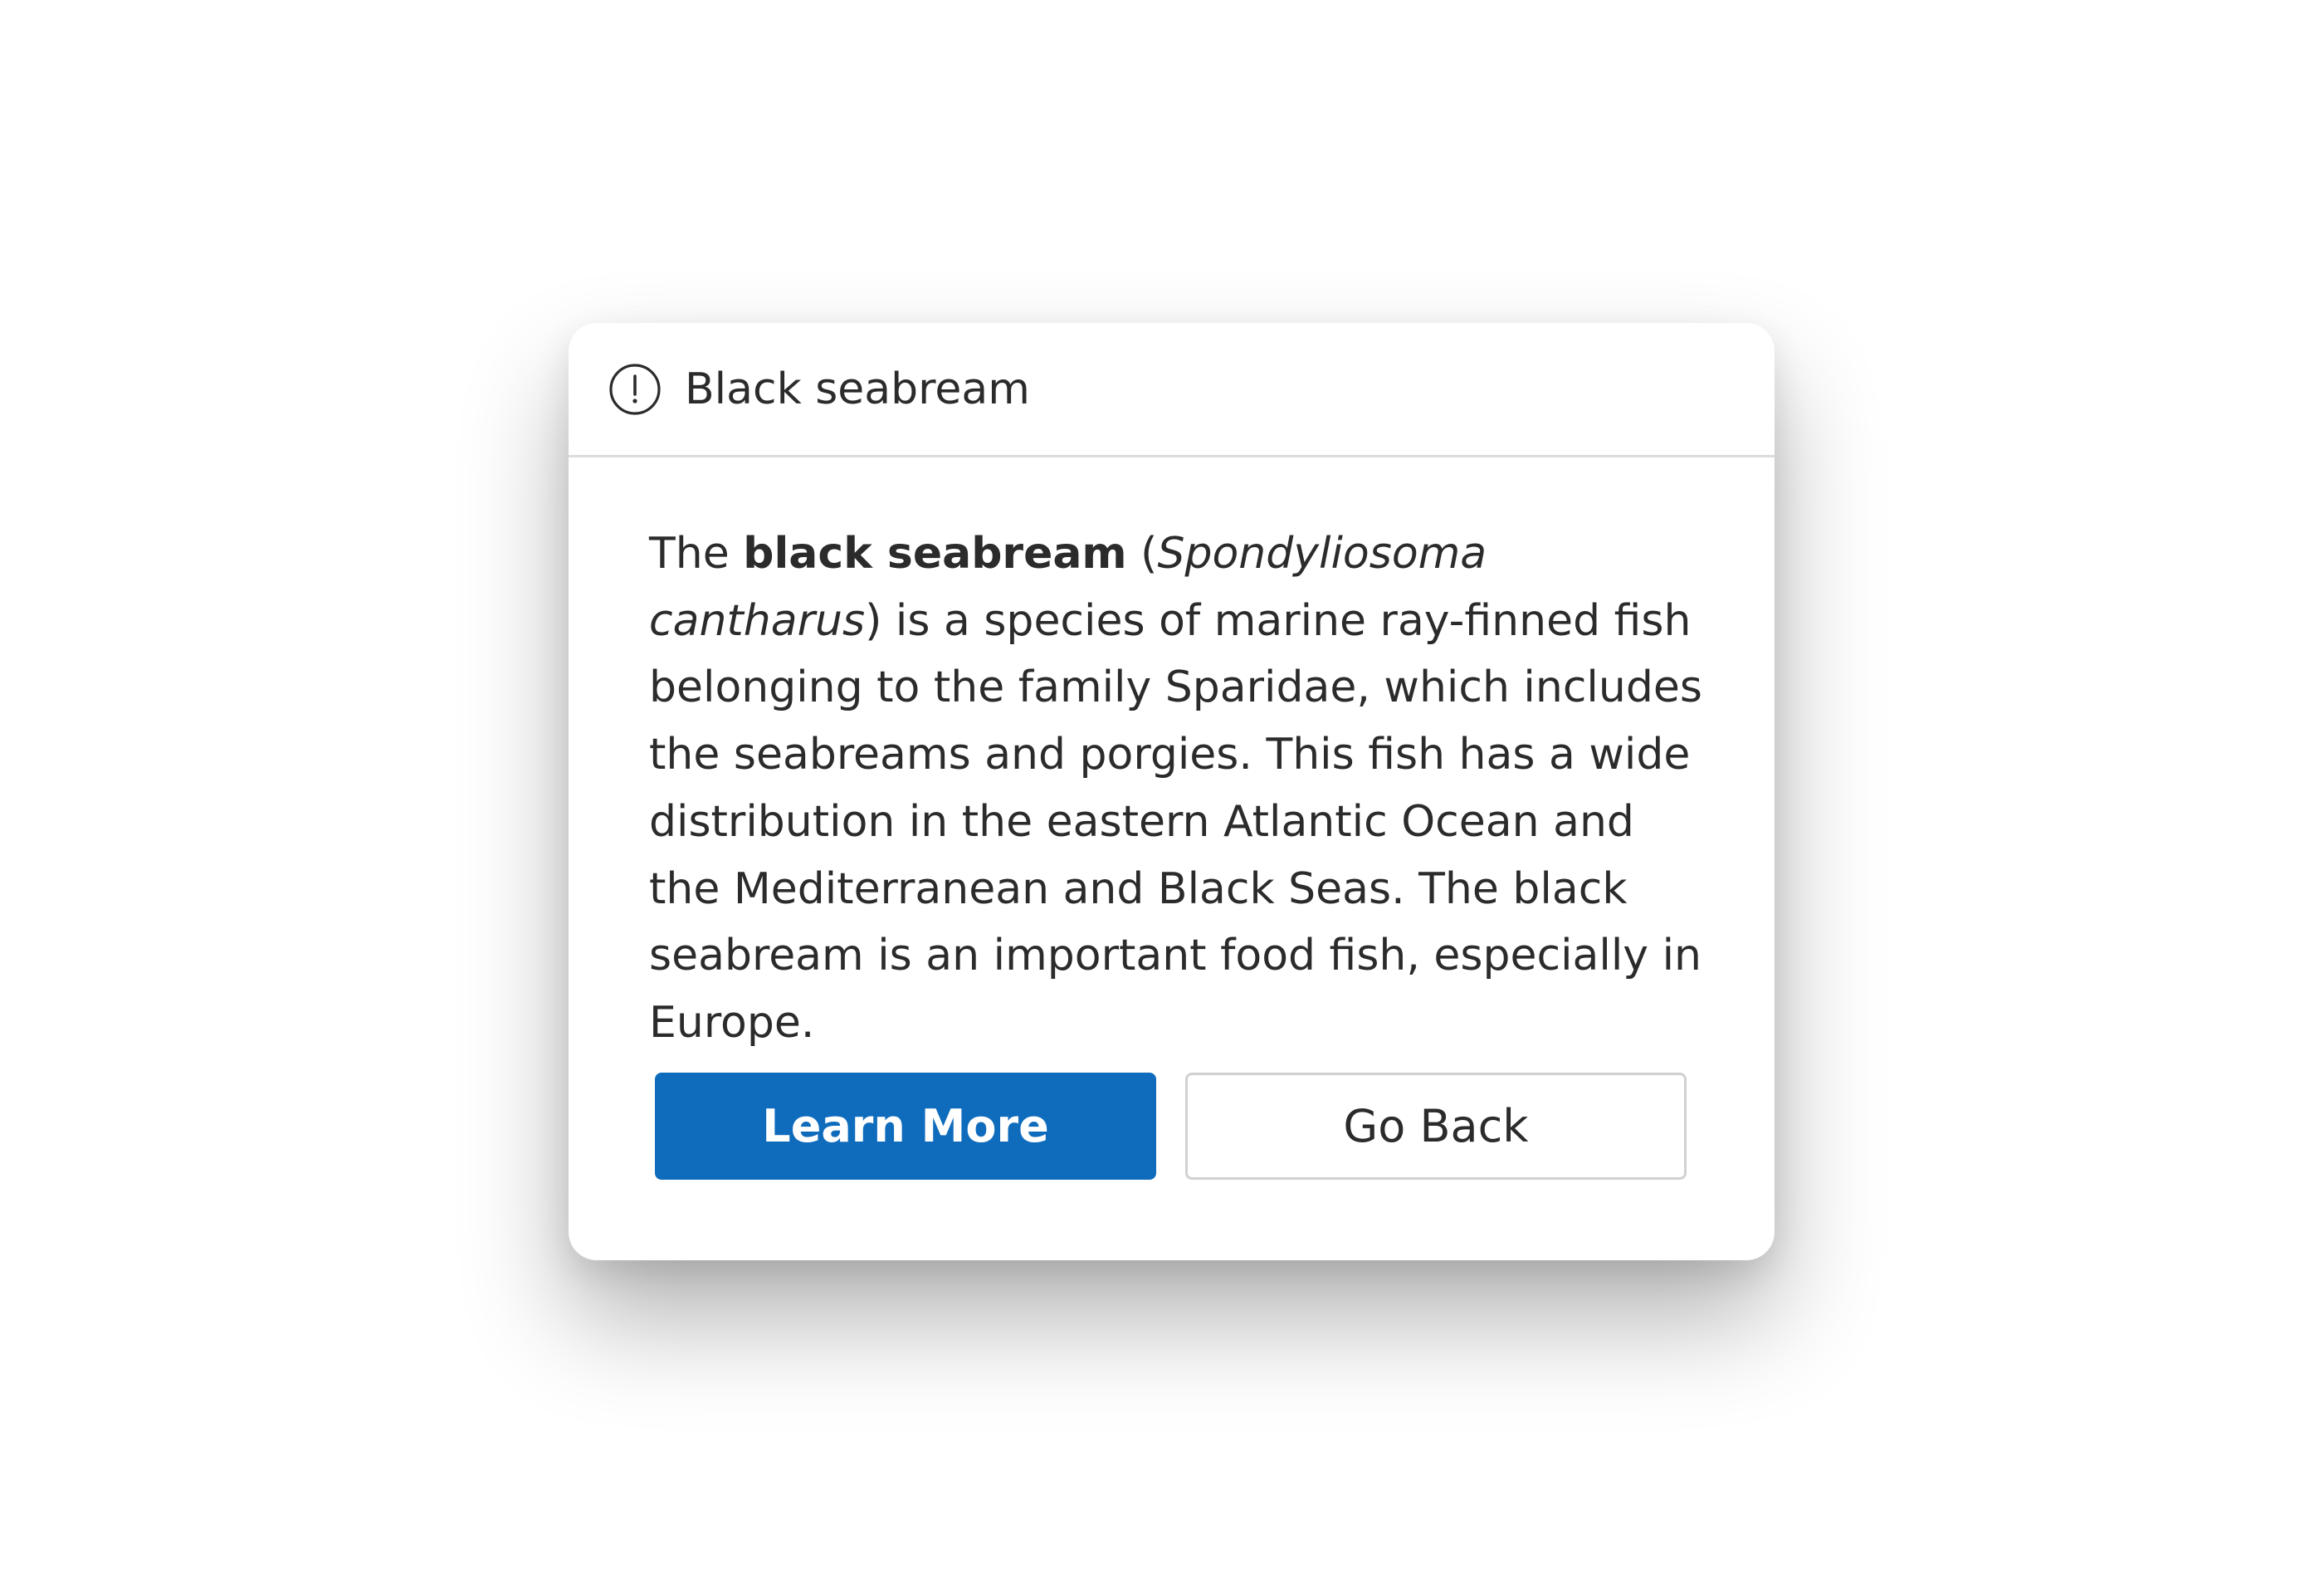 The image size is (2324, 1594). I want to click on body-term: black seabream, so click(935, 554).